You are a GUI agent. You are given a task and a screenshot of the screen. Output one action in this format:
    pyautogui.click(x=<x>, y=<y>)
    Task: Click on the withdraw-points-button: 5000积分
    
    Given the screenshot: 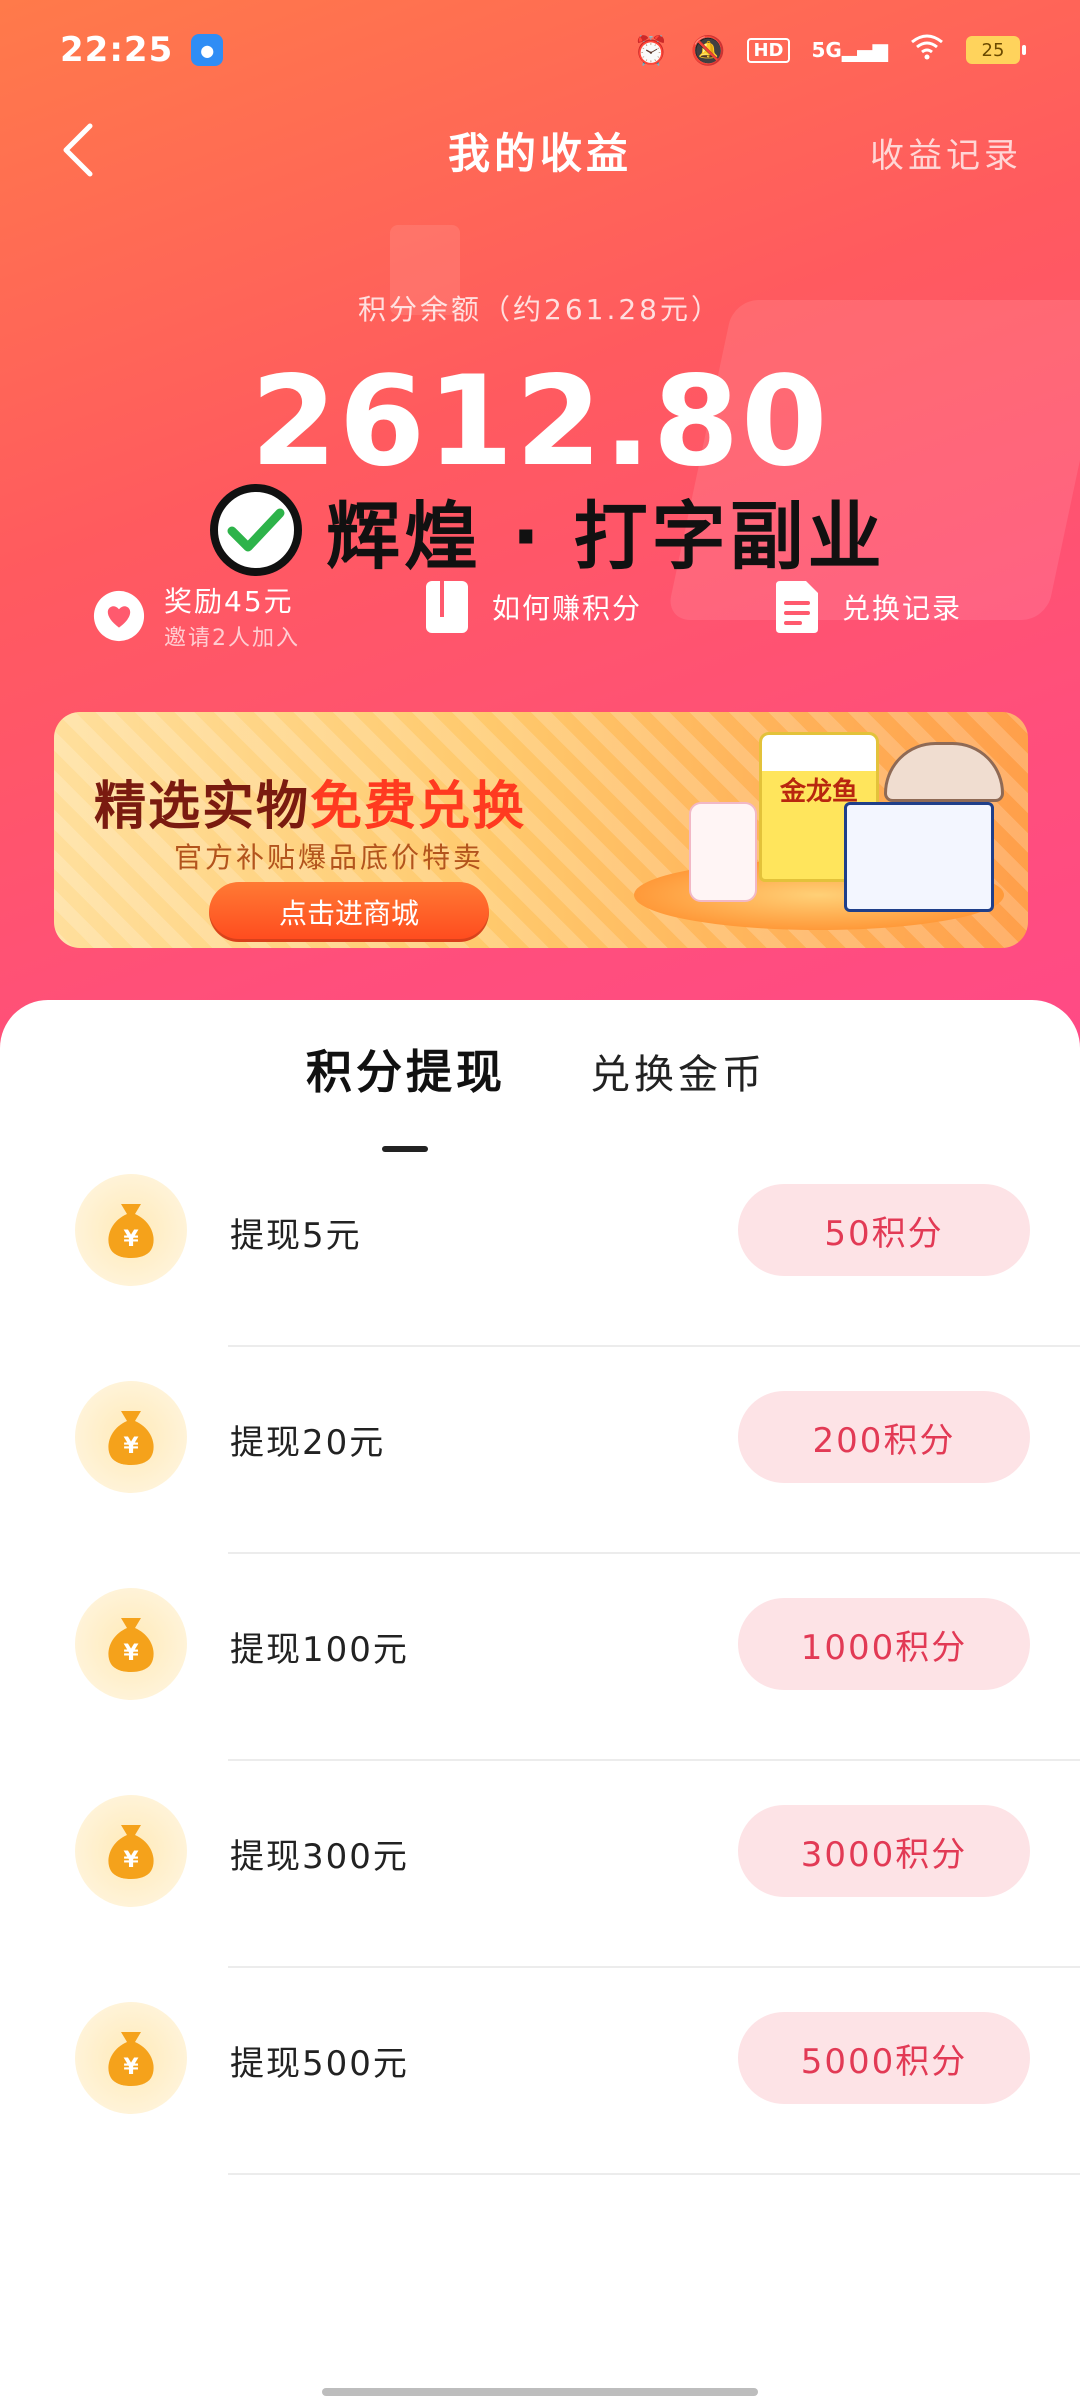 What is the action you would take?
    pyautogui.click(x=884, y=2058)
    